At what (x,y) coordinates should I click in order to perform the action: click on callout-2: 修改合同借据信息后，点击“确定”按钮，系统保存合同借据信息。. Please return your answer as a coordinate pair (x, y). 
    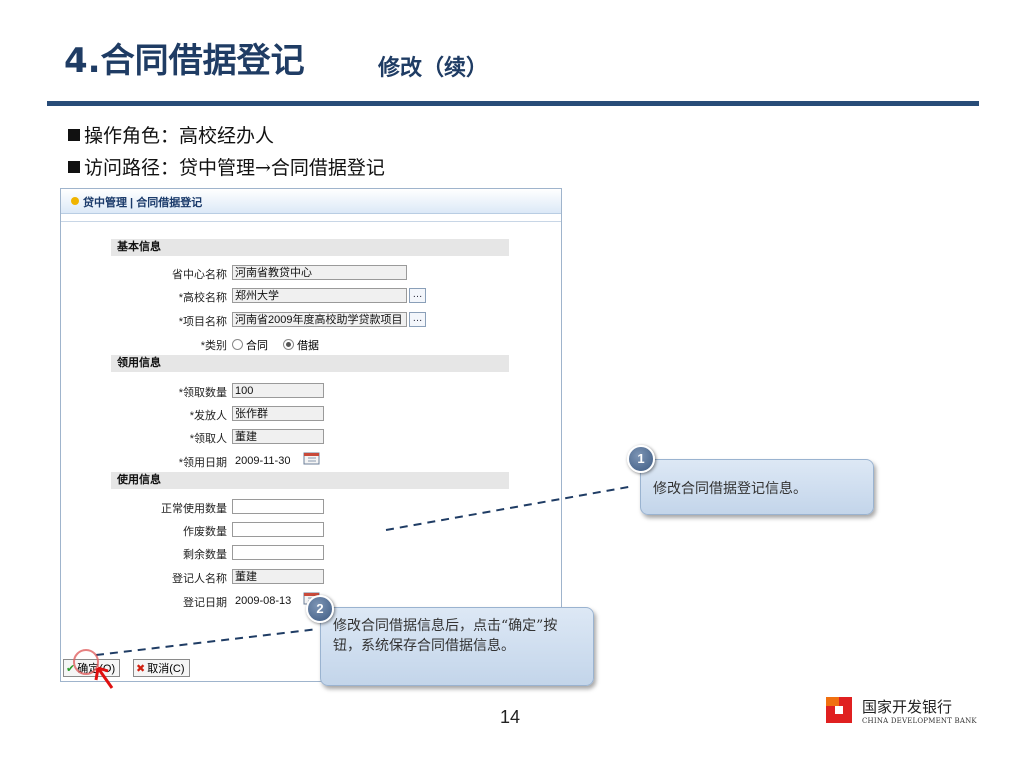
    Looking at the image, I should click on (457, 646).